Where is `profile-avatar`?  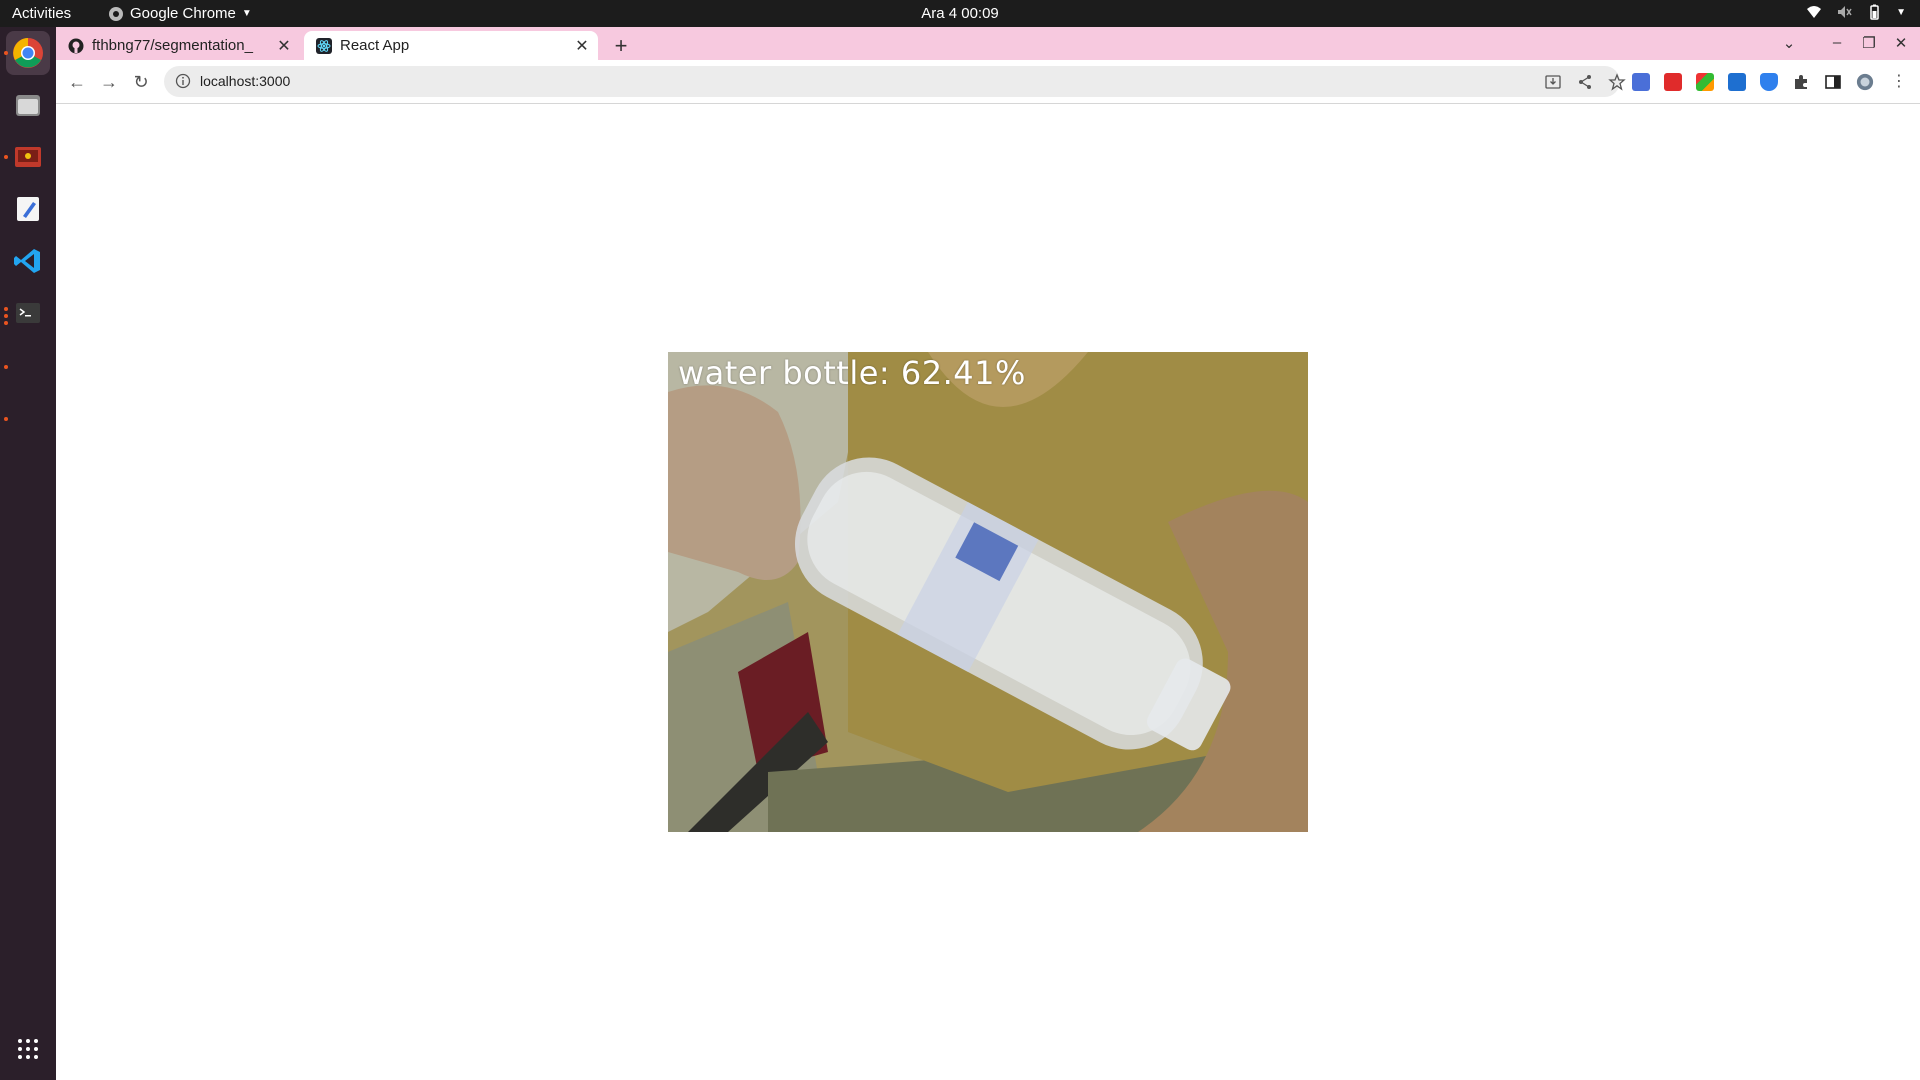
profile-avatar is located at coordinates (1865, 82).